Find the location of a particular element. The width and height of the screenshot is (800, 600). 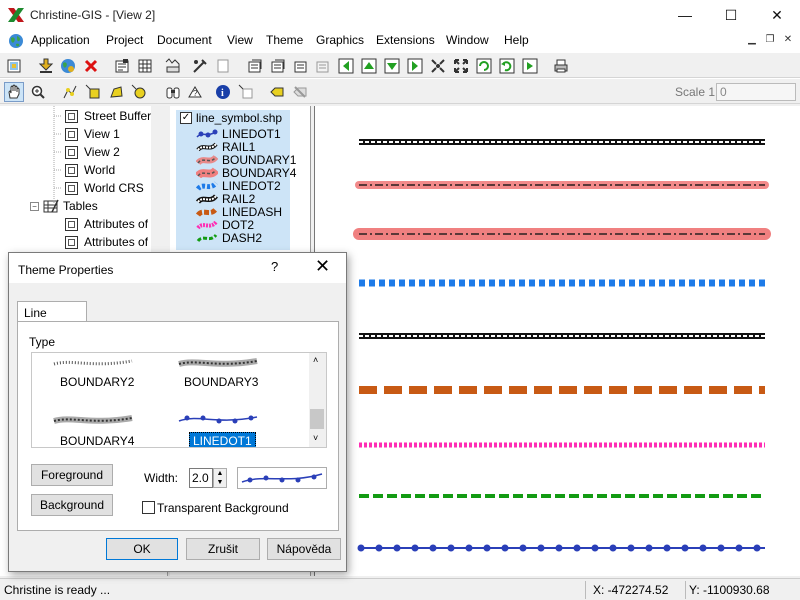

zoom-extent-icon is located at coordinates (278, 66).